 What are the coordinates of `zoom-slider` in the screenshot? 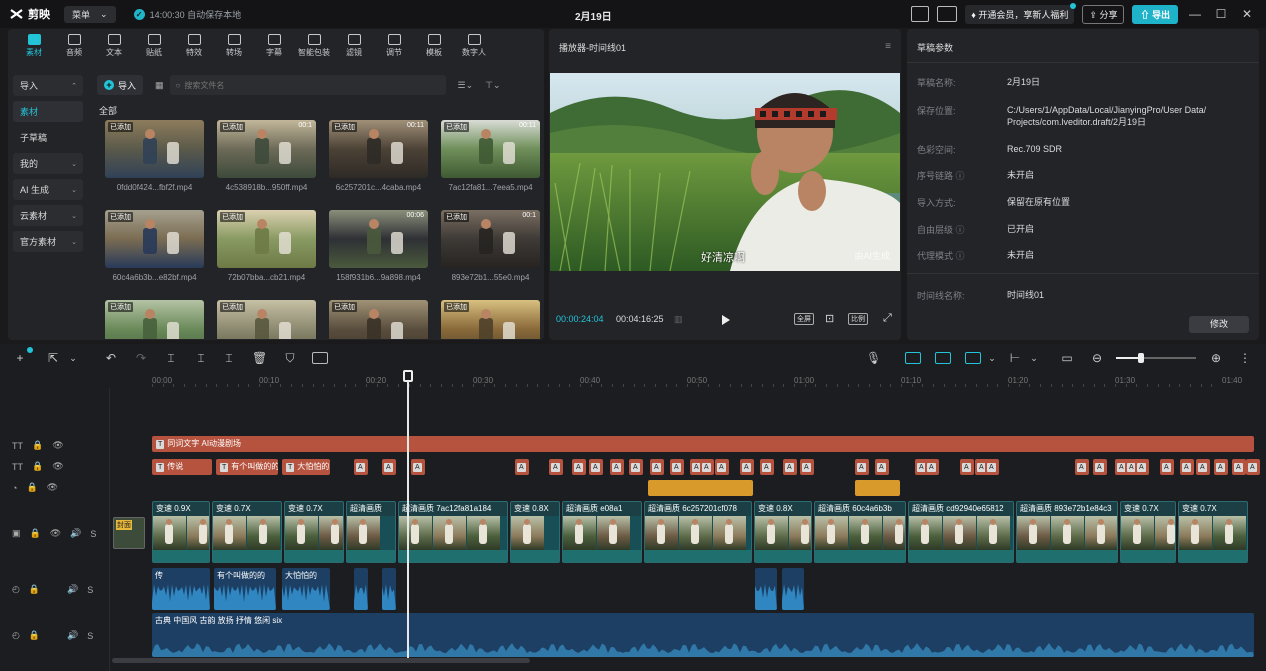 It's located at (1156, 358).